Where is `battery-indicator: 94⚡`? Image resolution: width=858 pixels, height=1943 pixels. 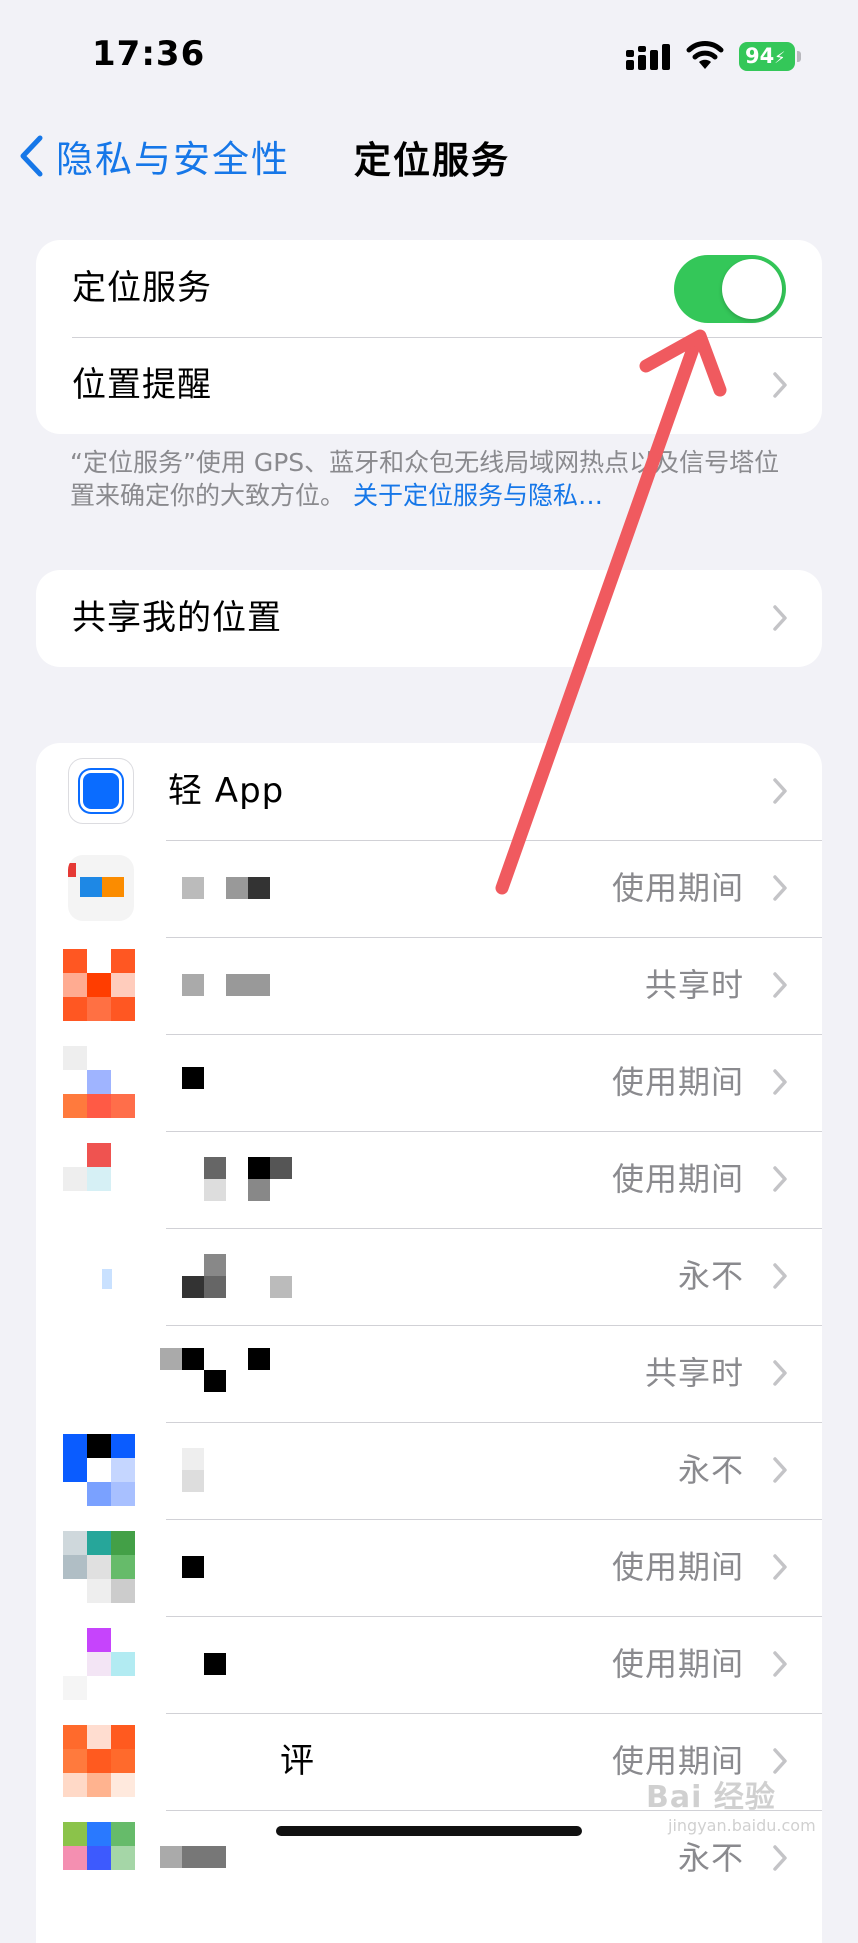
battery-indicator: 94⚡ is located at coordinates (767, 56).